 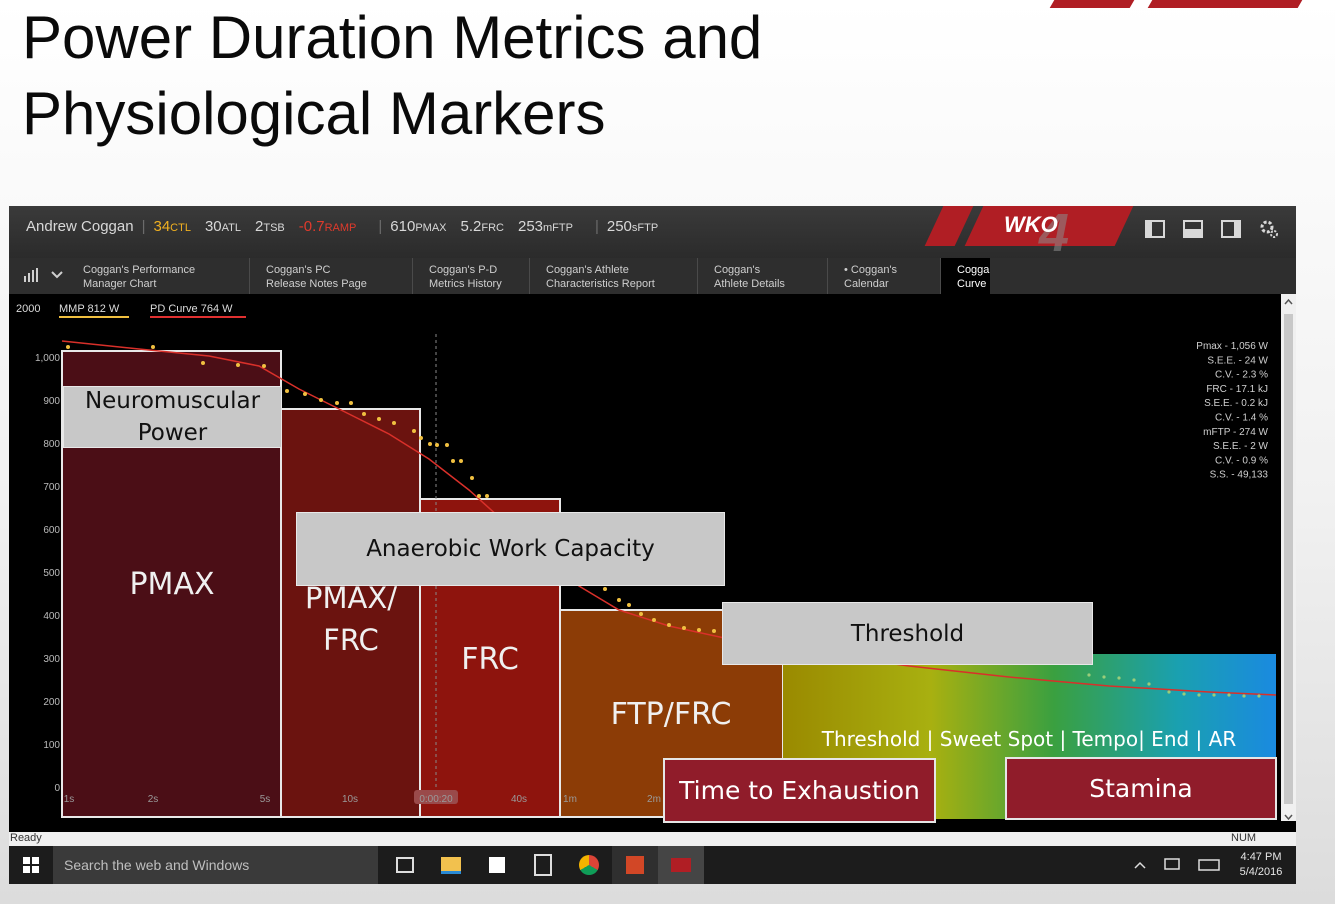 I want to click on metric-sftp: 250, so click(x=619, y=226).